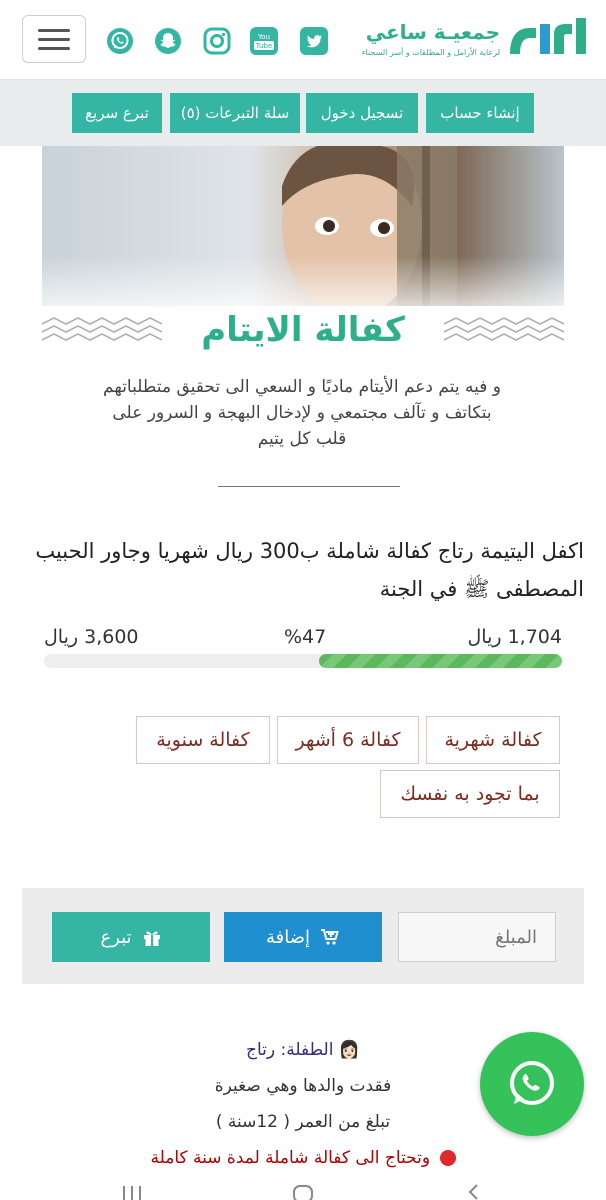 The width and height of the screenshot is (606, 1200). Describe the element at coordinates (151, 938) in the screenshot. I see `gift-icon` at that location.